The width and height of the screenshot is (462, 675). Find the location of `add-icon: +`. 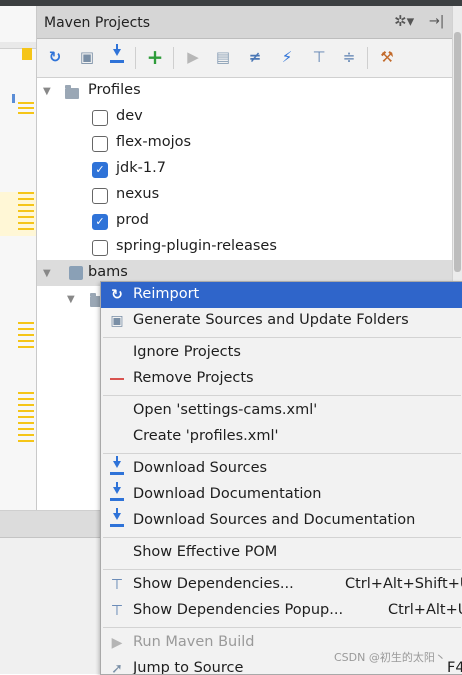

add-icon: + is located at coordinates (155, 57).